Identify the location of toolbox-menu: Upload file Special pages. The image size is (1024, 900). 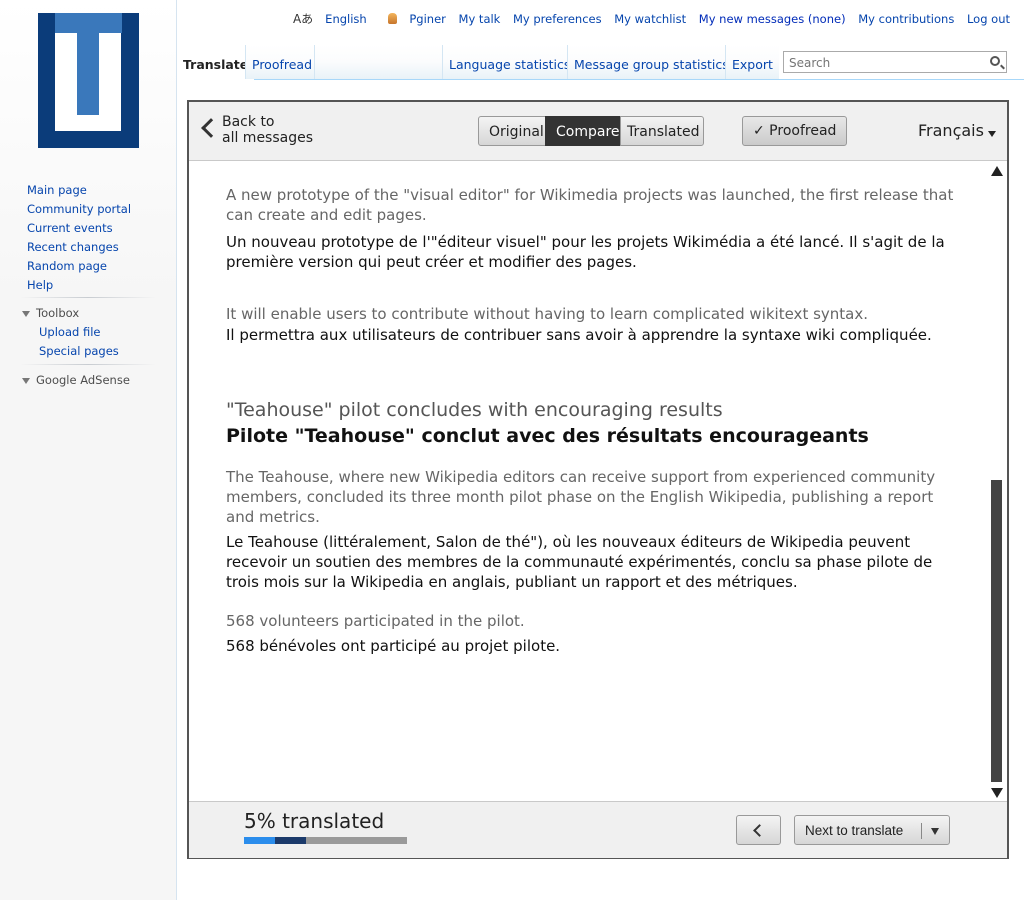
(79, 342).